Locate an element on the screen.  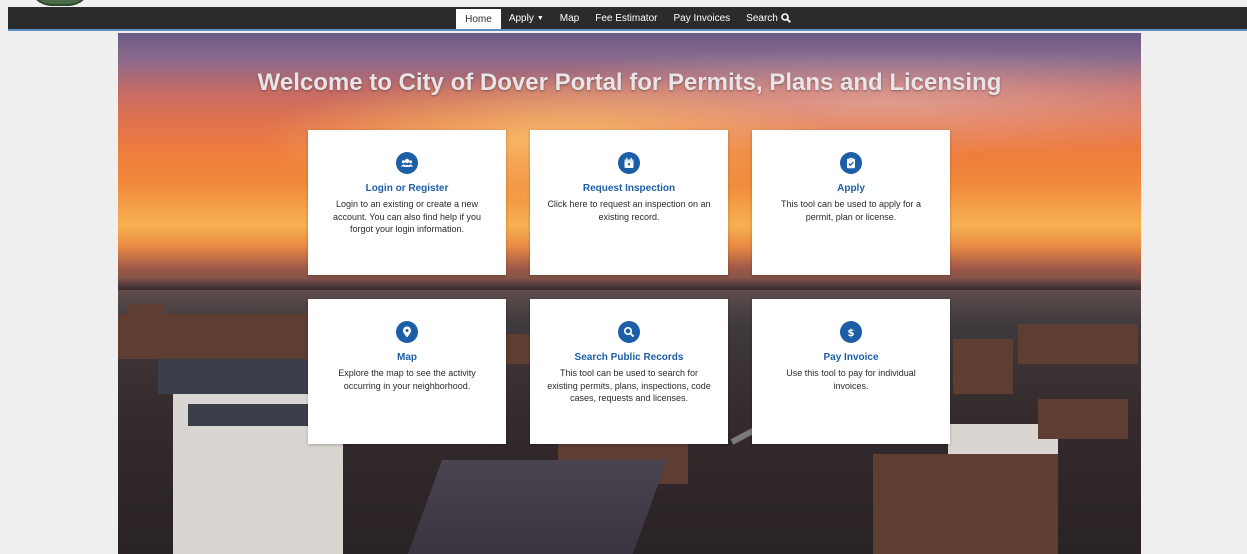
nav-item-label: Home is located at coordinates (478, 19).